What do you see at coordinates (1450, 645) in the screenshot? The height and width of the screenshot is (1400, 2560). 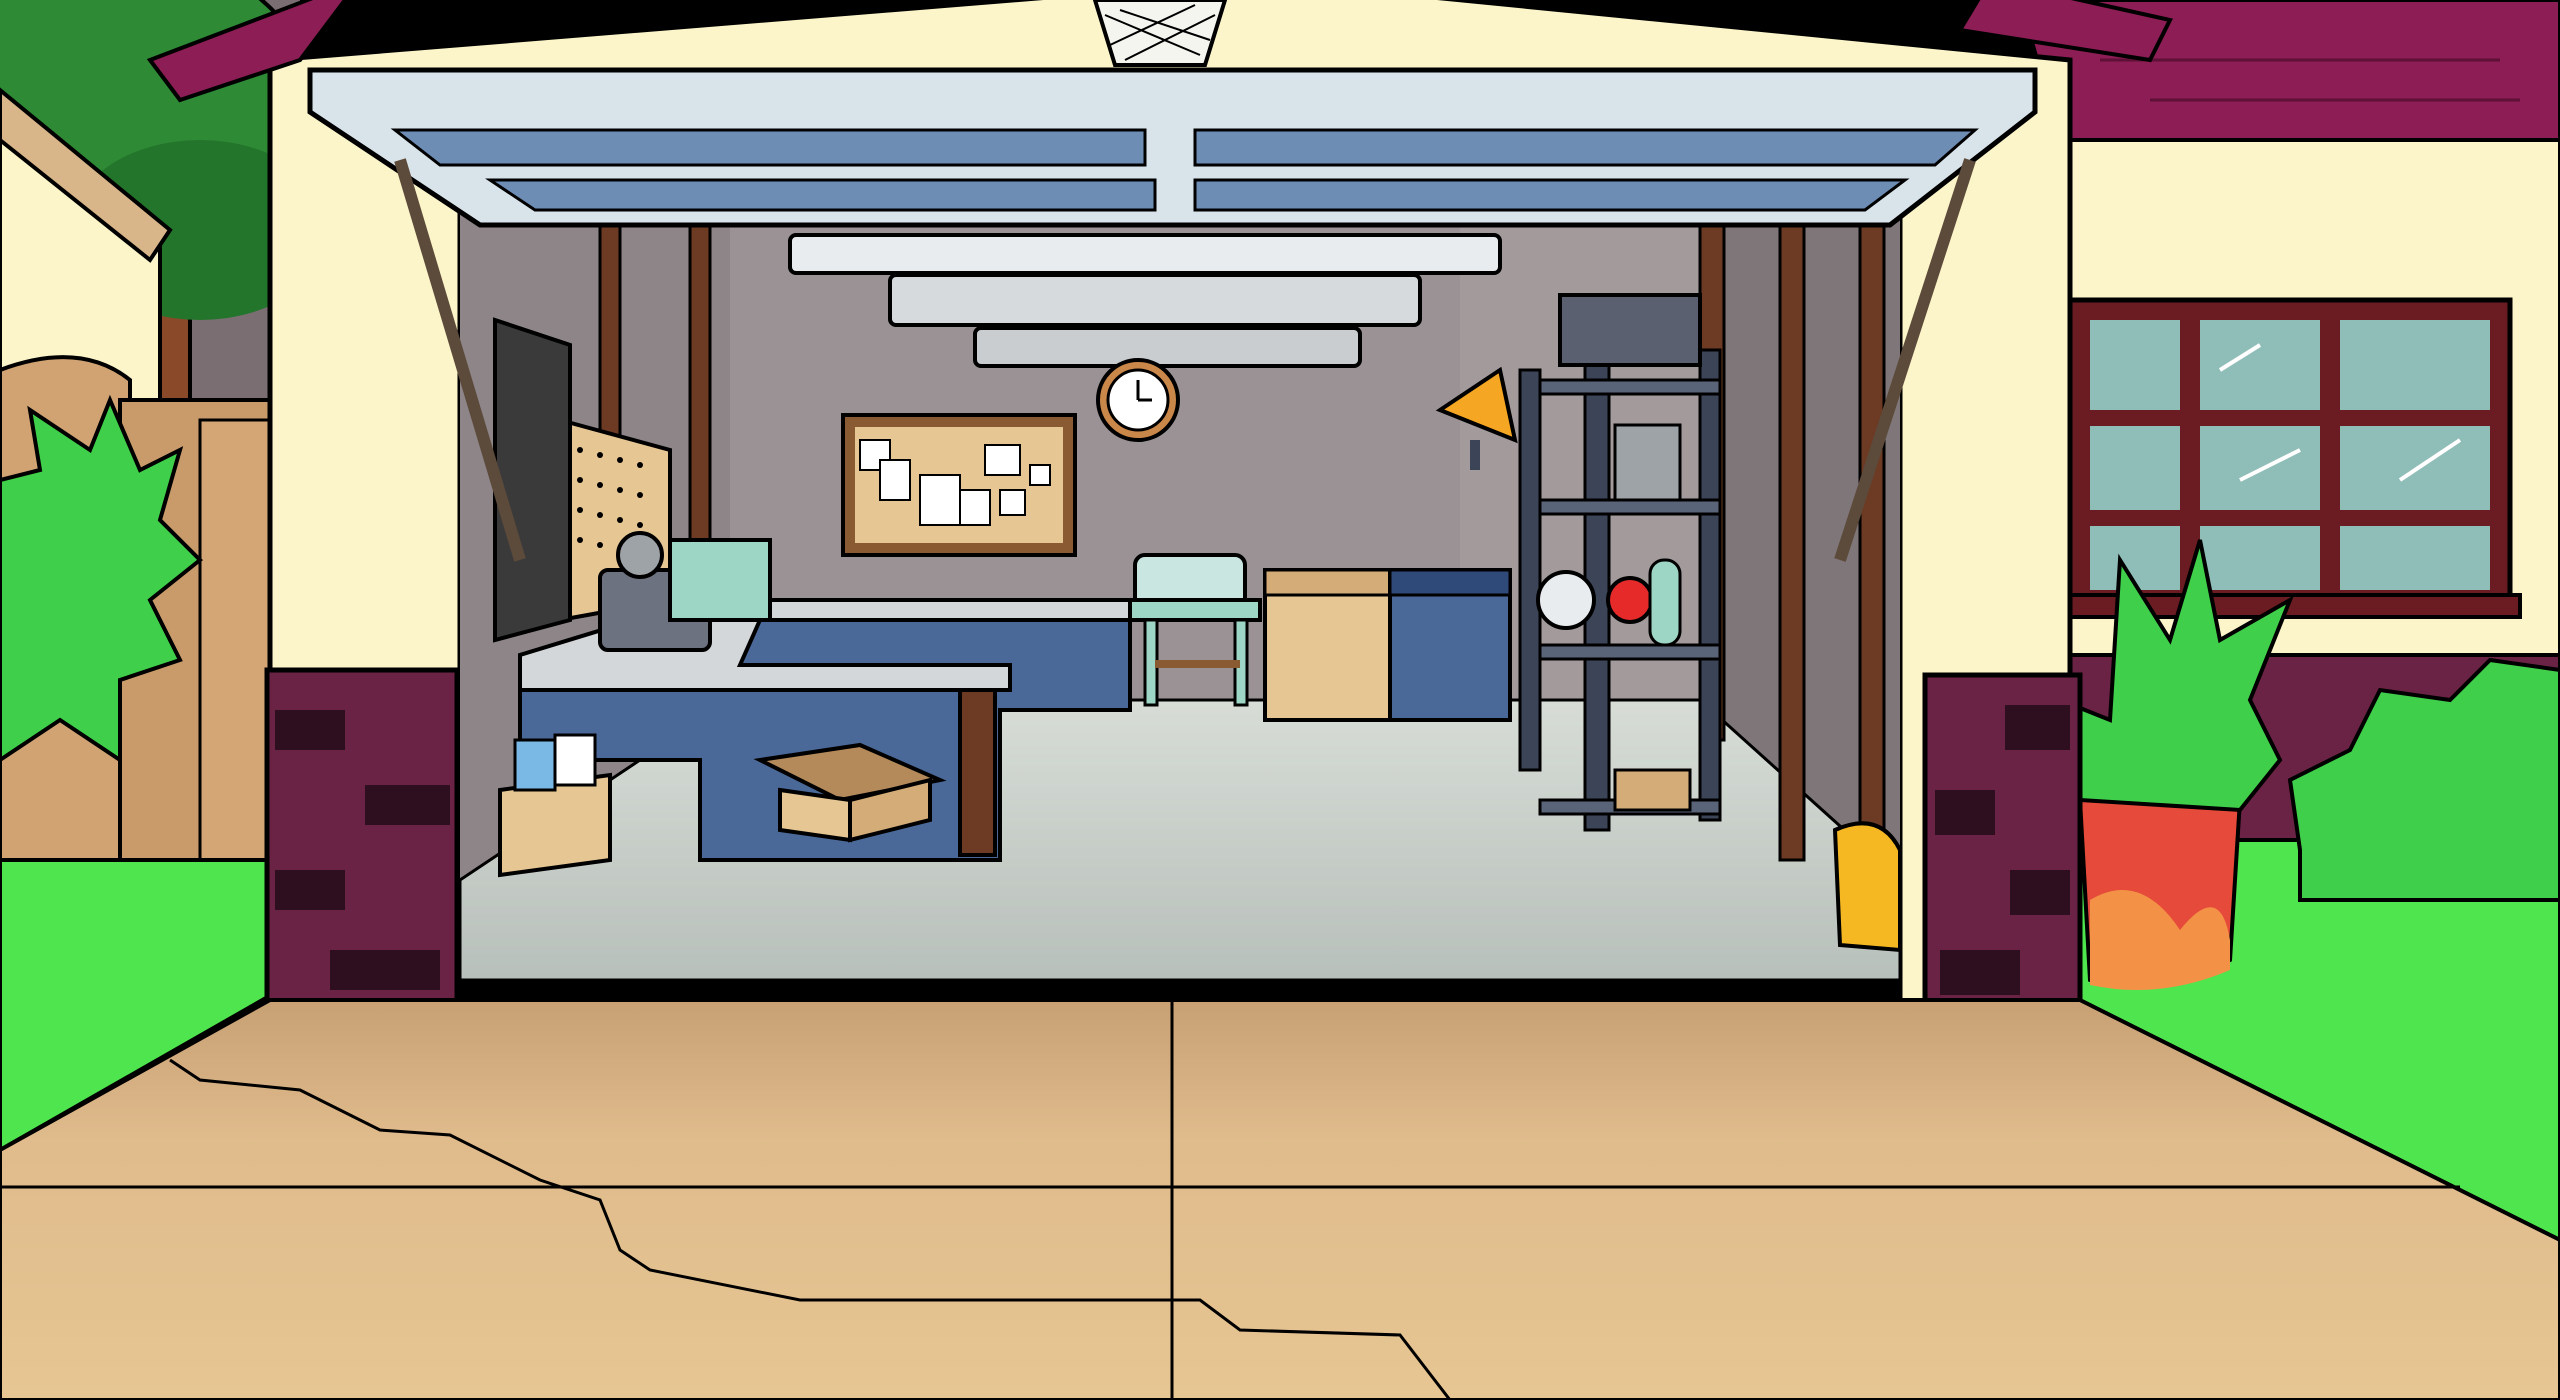 I see `dryer` at bounding box center [1450, 645].